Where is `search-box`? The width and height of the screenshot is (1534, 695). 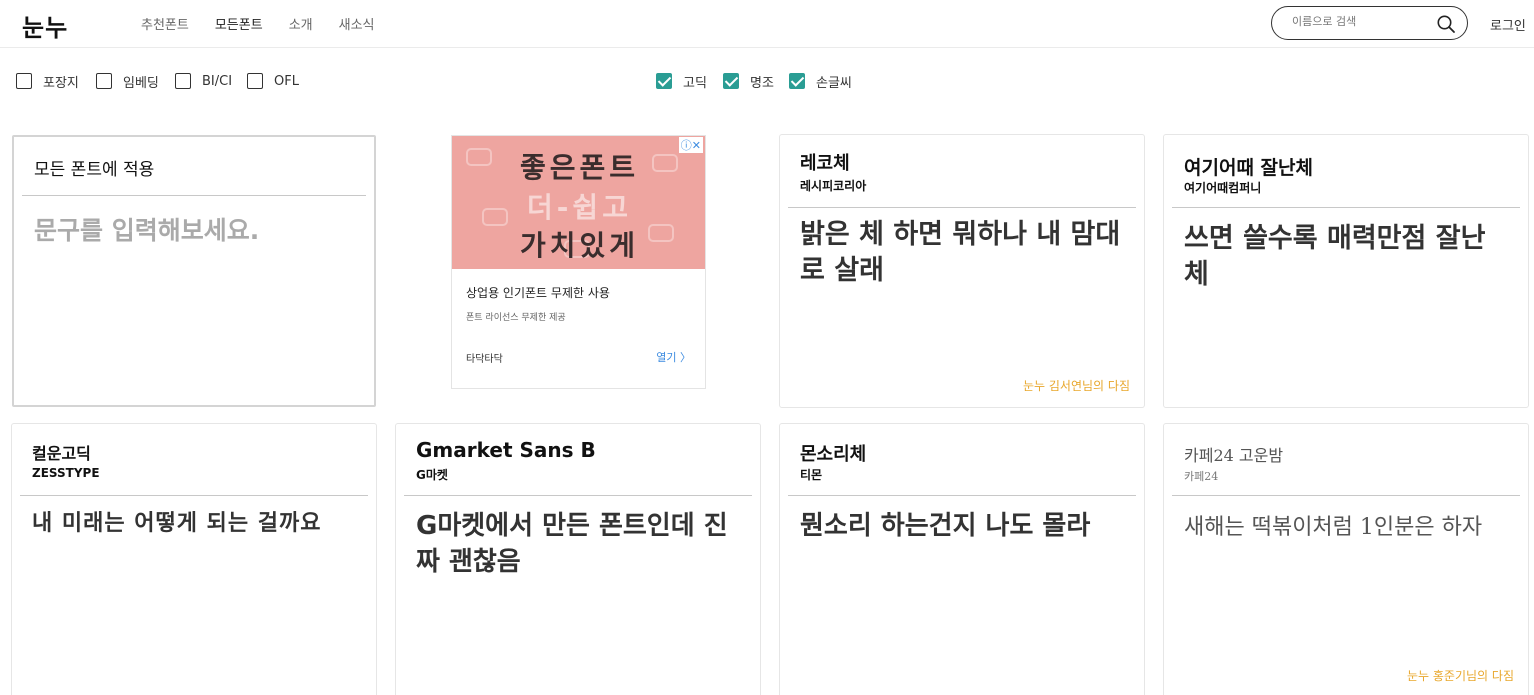 search-box is located at coordinates (1369, 23).